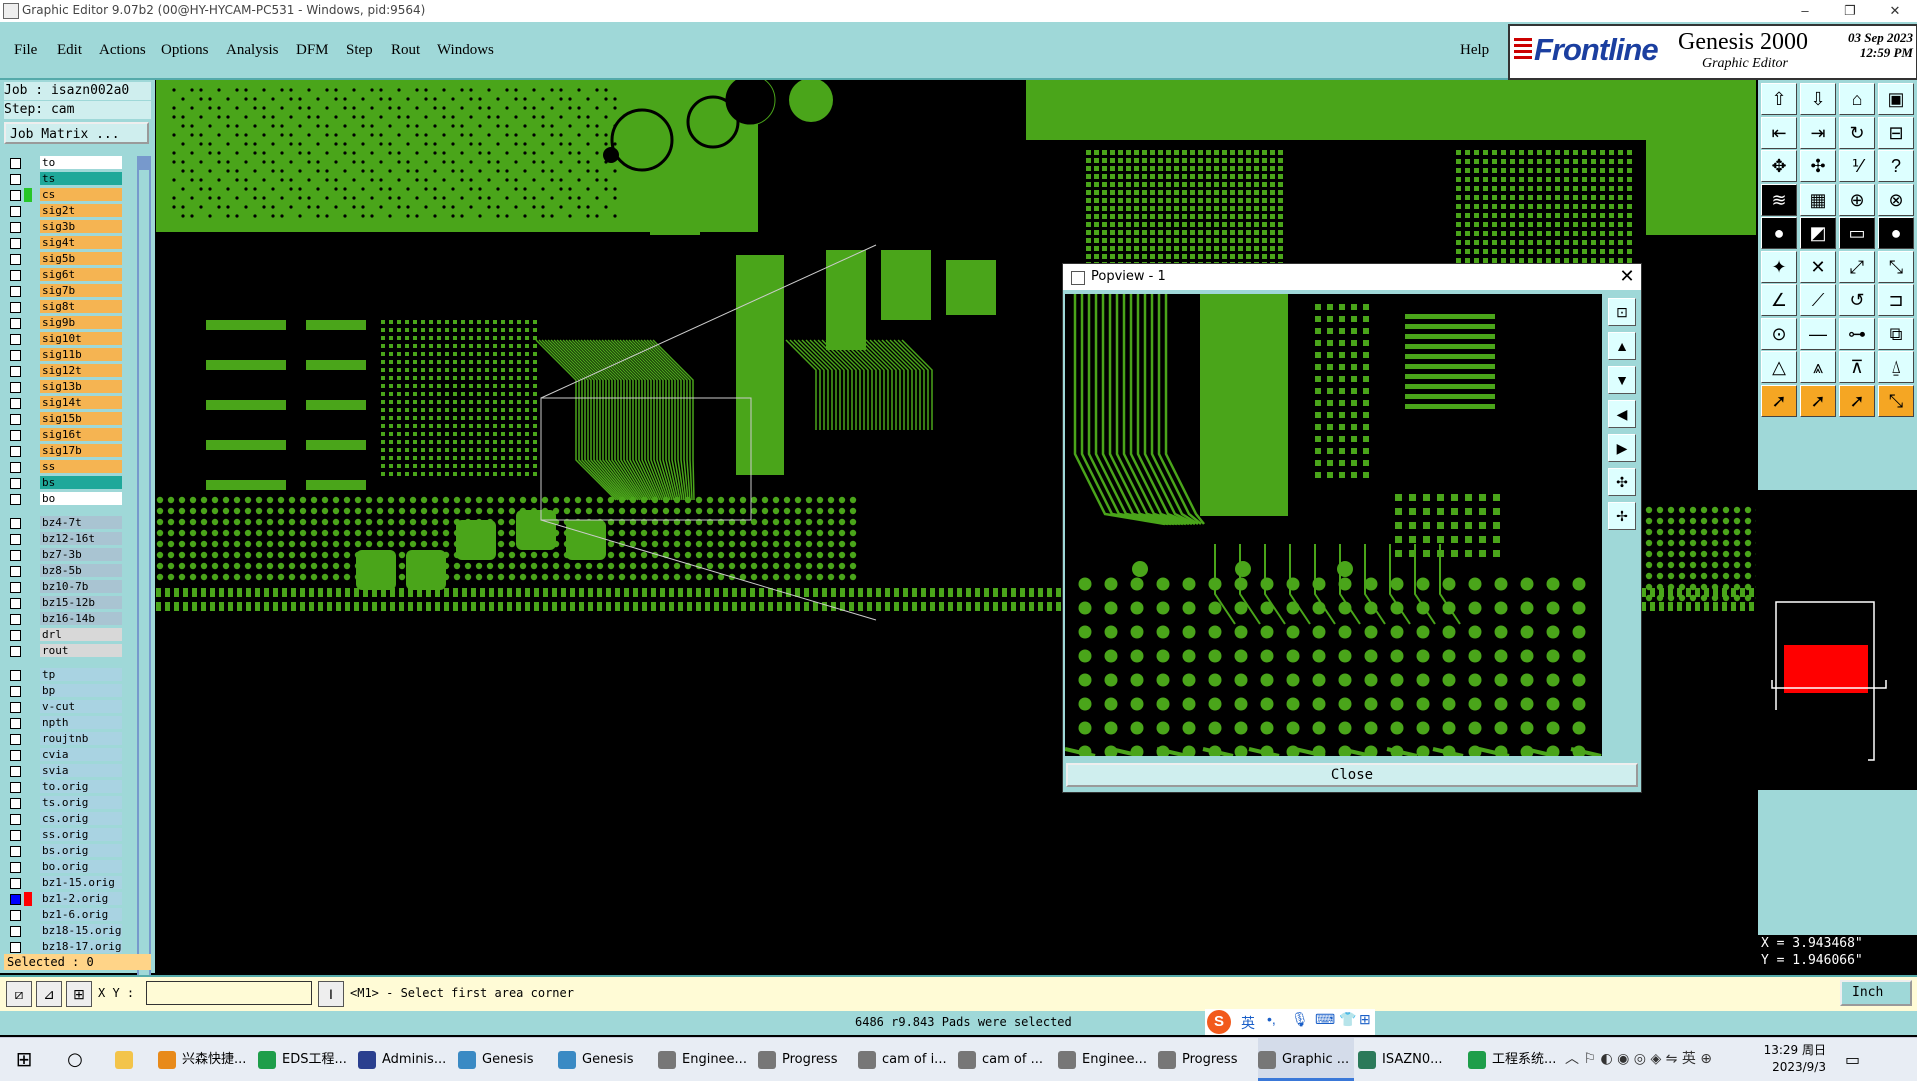 This screenshot has width=1917, height=1081. What do you see at coordinates (1325, 1019) in the screenshot?
I see `keyboard-icon: ⌨` at bounding box center [1325, 1019].